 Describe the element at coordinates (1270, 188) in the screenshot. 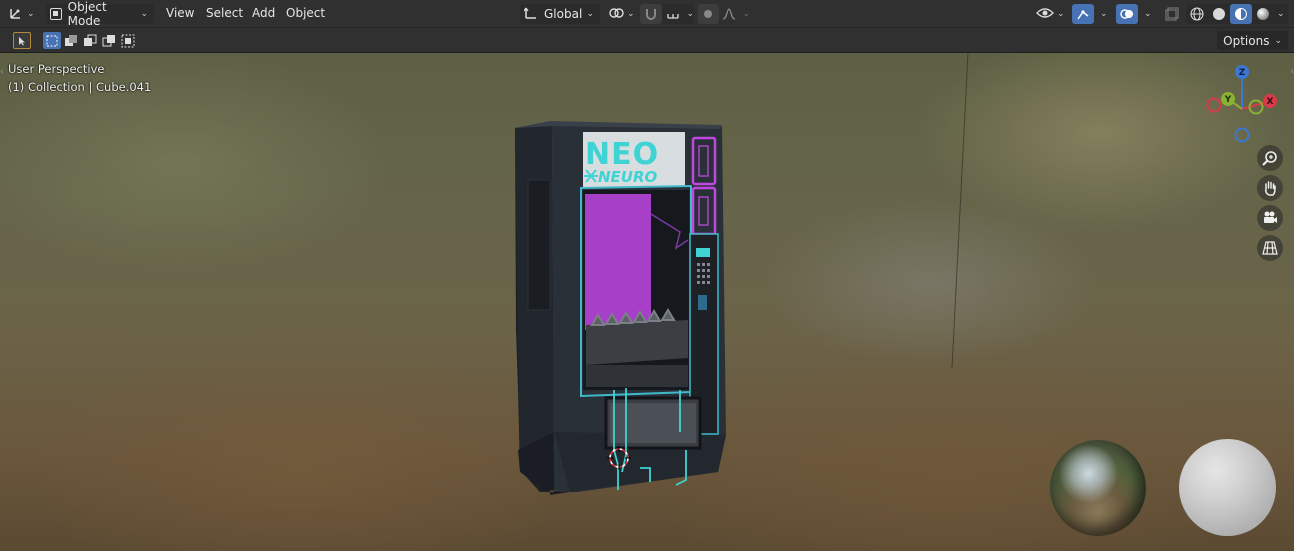

I see `hand-pan-icon` at that location.